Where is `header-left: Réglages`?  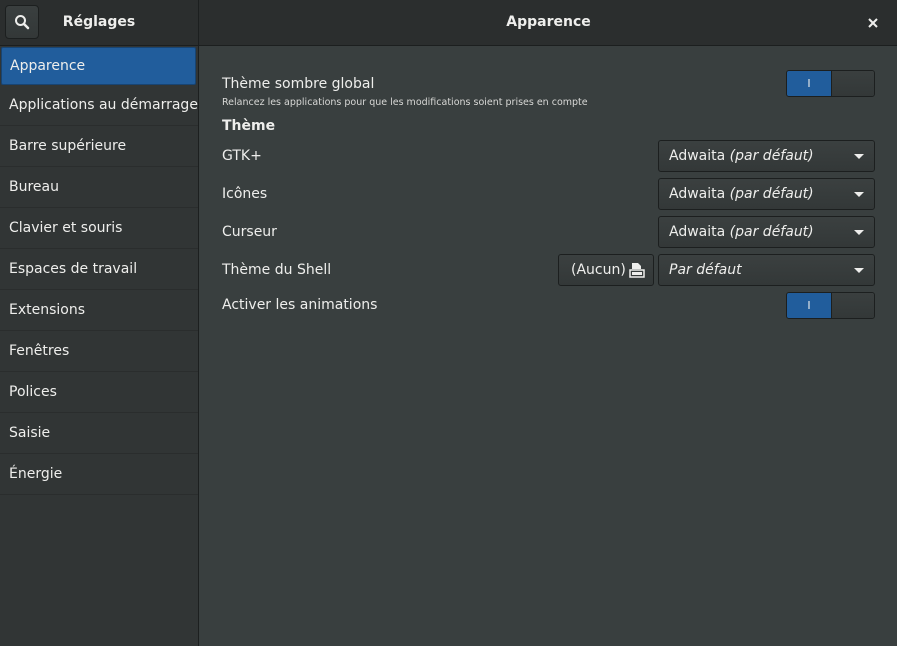 header-left: Réglages is located at coordinates (99, 22).